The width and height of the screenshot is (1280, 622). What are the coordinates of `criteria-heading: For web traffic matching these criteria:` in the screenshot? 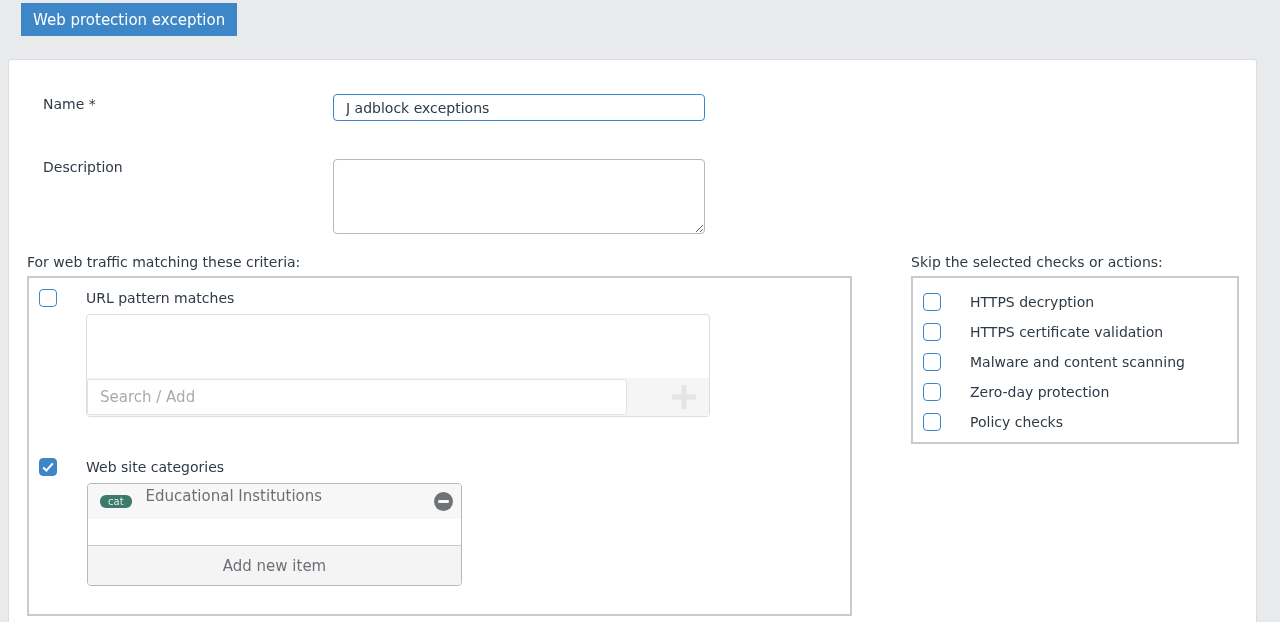 It's located at (164, 263).